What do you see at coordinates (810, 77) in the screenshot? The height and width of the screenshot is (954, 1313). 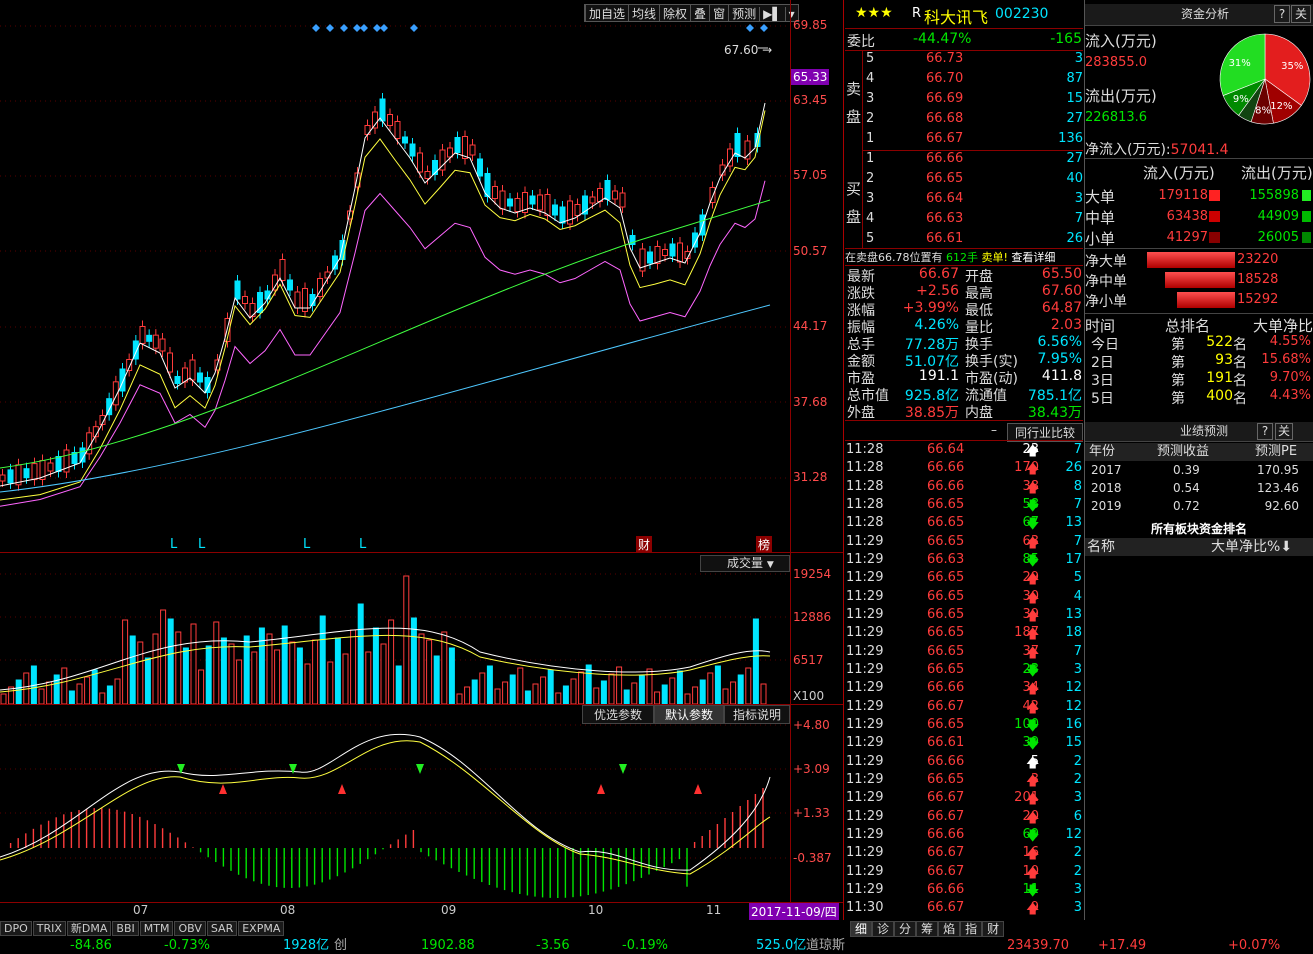 I see `current-price-tag: 65.33` at bounding box center [810, 77].